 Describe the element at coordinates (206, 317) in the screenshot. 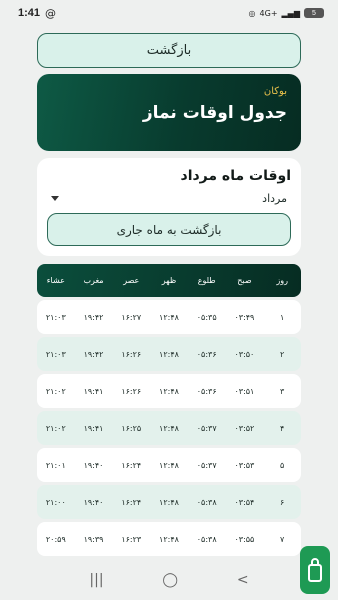

I see `cell-sunrise: ۰۵:۳۵` at that location.